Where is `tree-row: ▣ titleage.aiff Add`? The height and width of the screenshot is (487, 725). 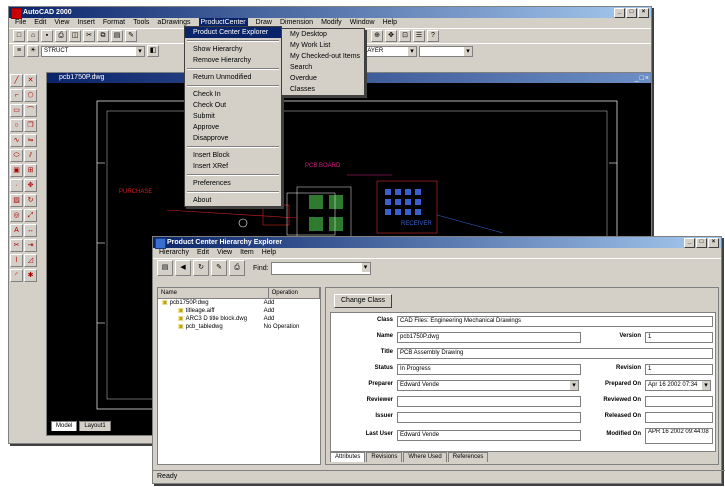 tree-row: ▣ titleage.aiff Add is located at coordinates (239, 311).